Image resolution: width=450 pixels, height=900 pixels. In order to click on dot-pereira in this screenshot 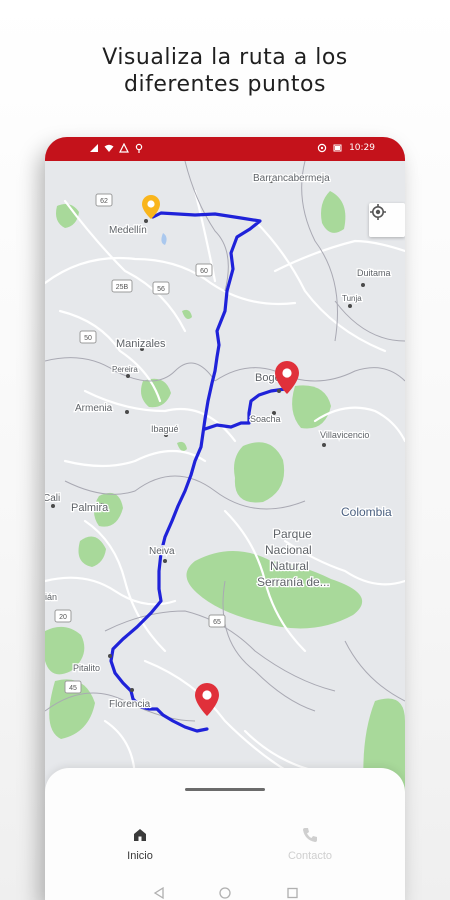, I will do `click(128, 376)`.